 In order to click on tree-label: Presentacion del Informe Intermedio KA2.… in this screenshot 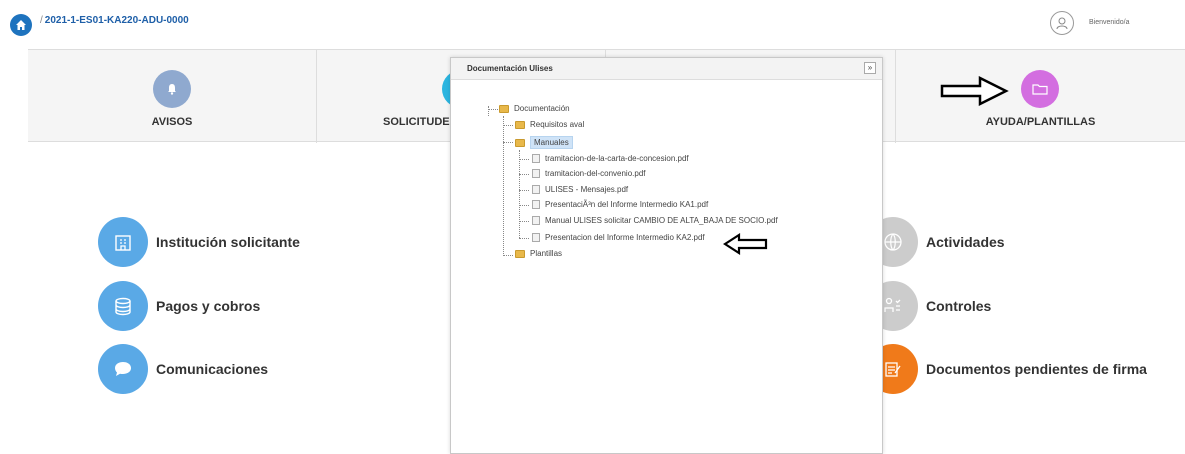, I will do `click(625, 237)`.